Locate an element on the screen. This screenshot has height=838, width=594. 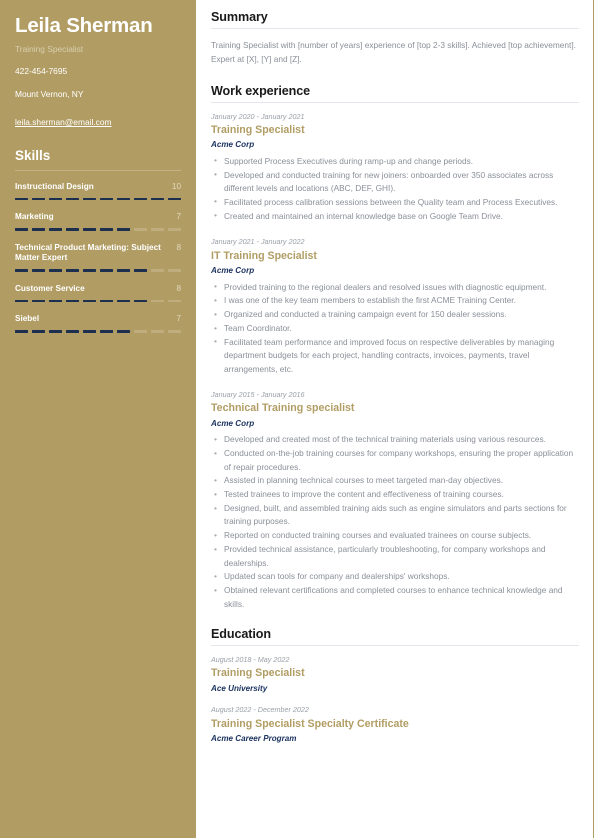
entry-company: Acme Corp is located at coordinates (233, 423).